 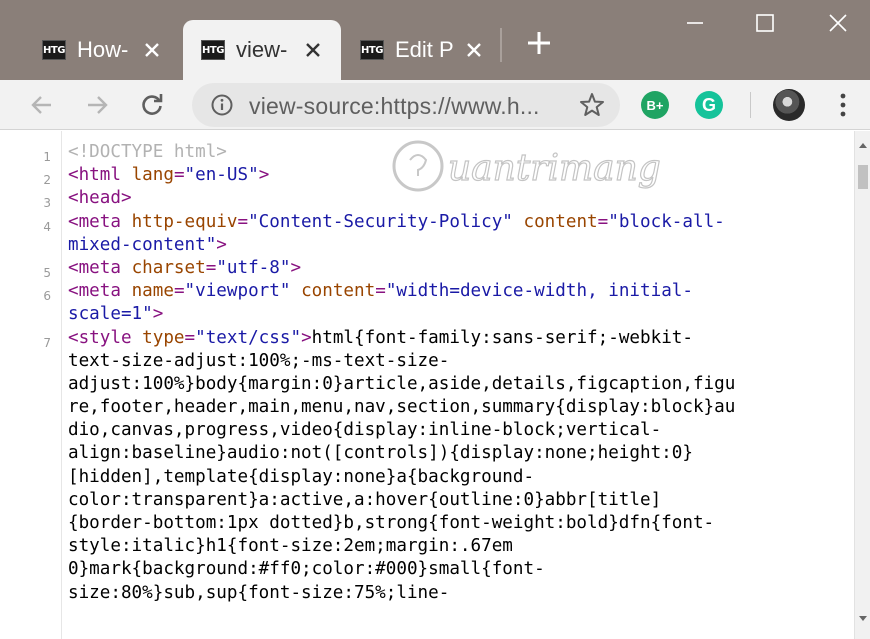 I want to click on menu-dots-icon, so click(x=843, y=105).